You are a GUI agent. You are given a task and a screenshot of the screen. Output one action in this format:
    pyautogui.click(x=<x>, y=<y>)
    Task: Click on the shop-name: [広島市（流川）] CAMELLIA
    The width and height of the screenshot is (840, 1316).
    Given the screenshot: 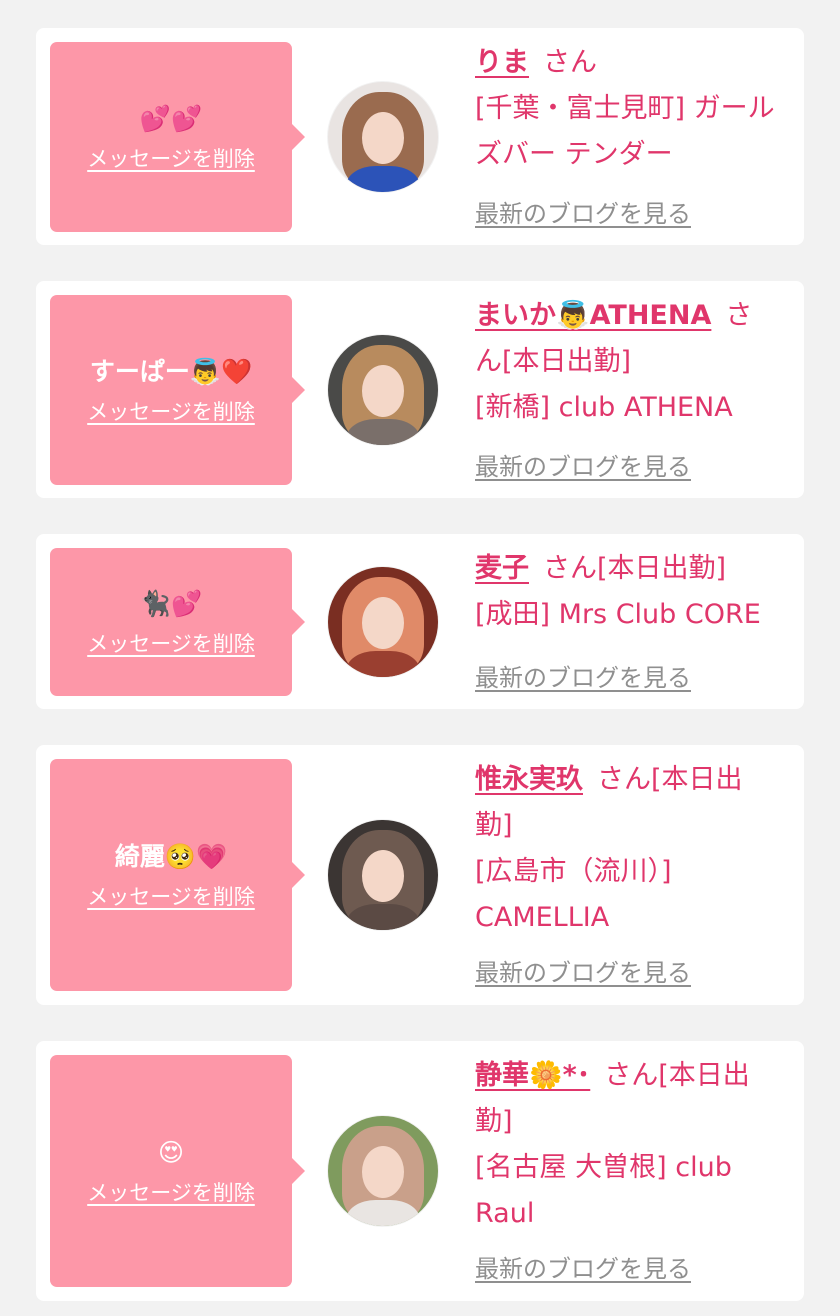 What is the action you would take?
    pyautogui.click(x=573, y=894)
    